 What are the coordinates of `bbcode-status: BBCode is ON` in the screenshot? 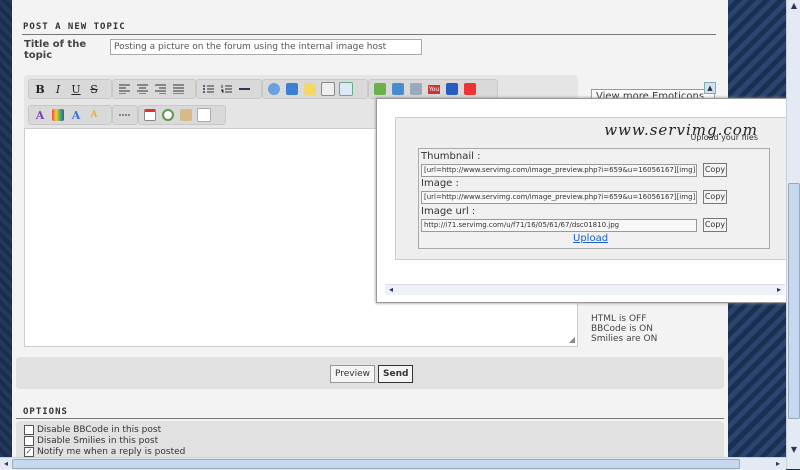 It's located at (622, 329).